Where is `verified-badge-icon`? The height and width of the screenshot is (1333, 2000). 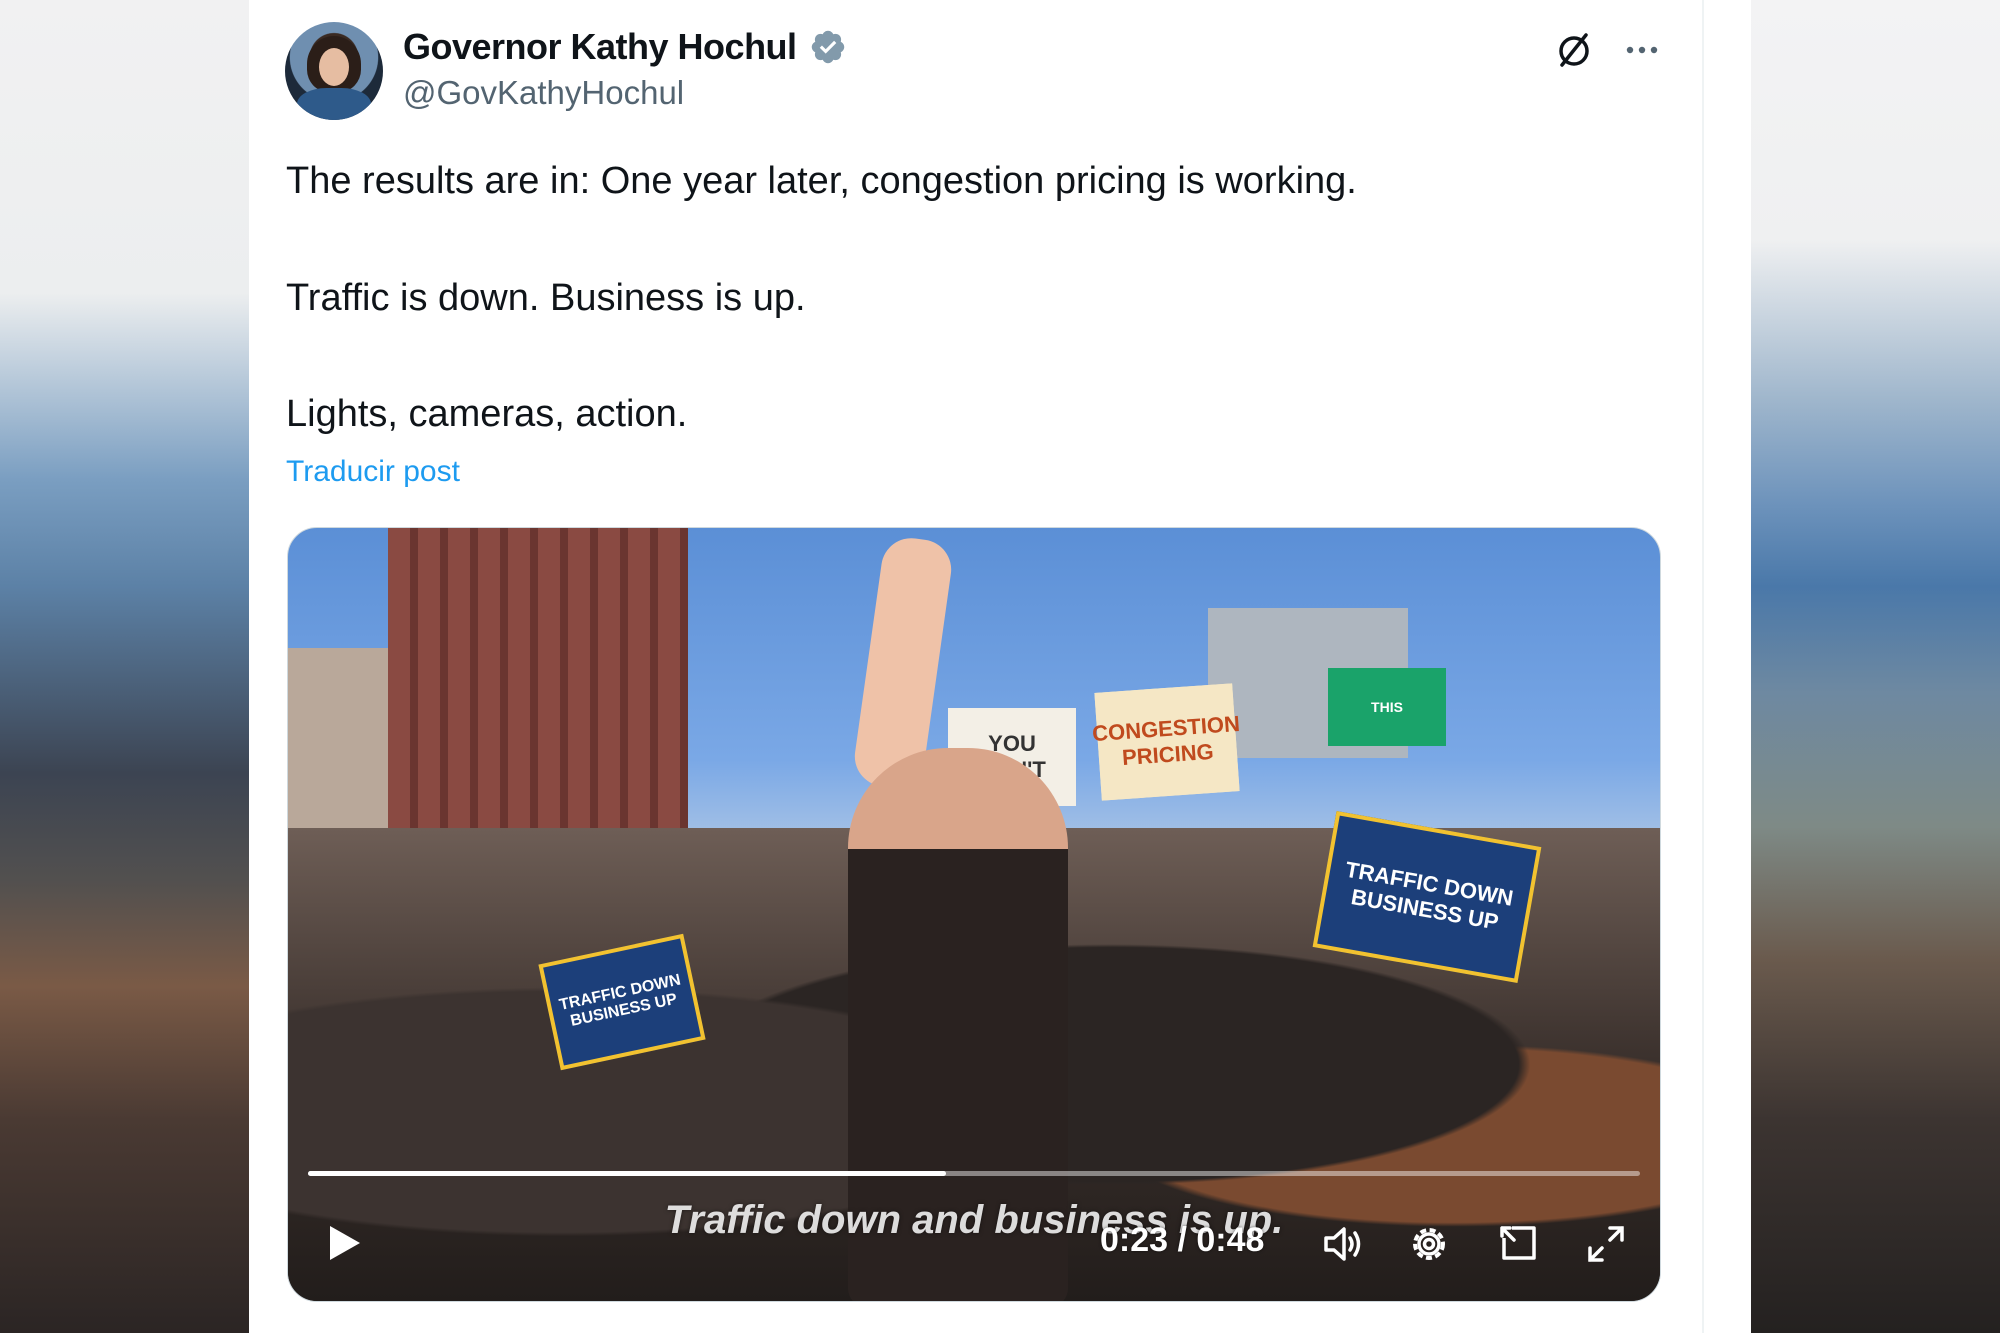 verified-badge-icon is located at coordinates (828, 47).